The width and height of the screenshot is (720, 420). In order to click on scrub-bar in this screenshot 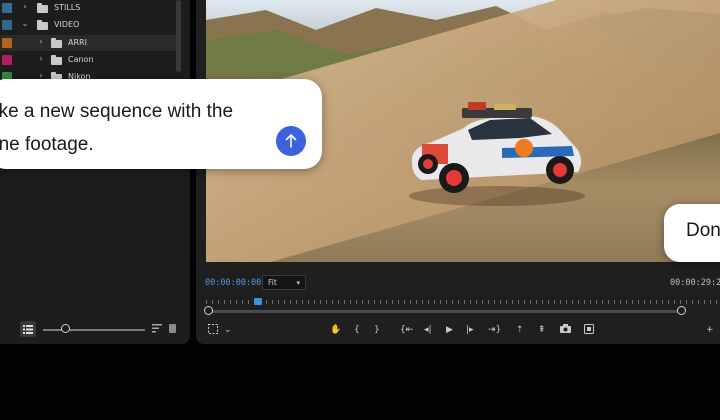, I will do `click(444, 311)`.